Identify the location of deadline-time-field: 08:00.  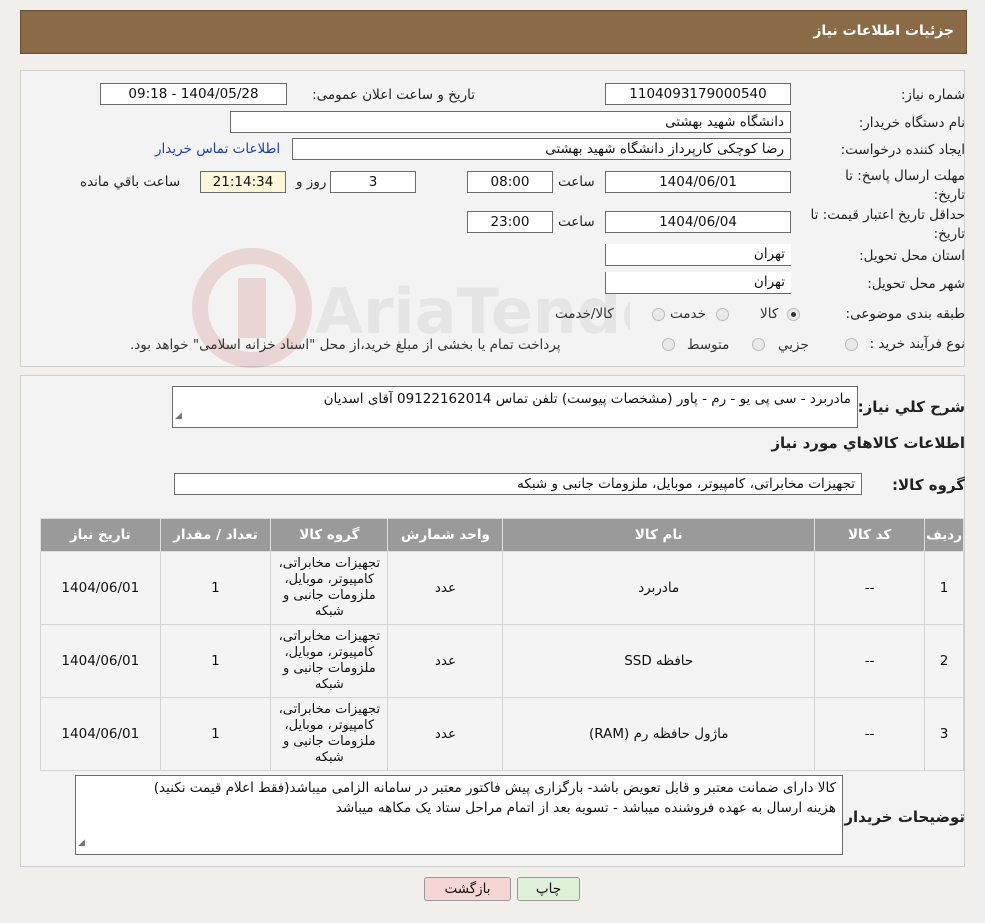
(510, 182).